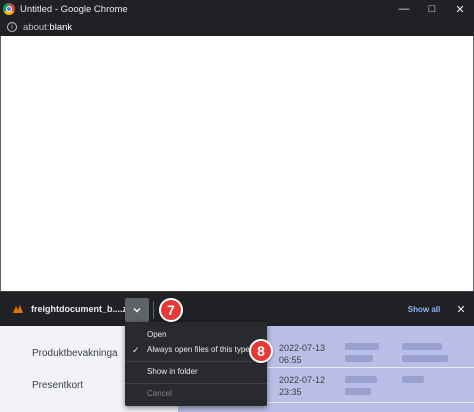  Describe the element at coordinates (18, 309) in the screenshot. I see `zpl-file-icon` at that location.